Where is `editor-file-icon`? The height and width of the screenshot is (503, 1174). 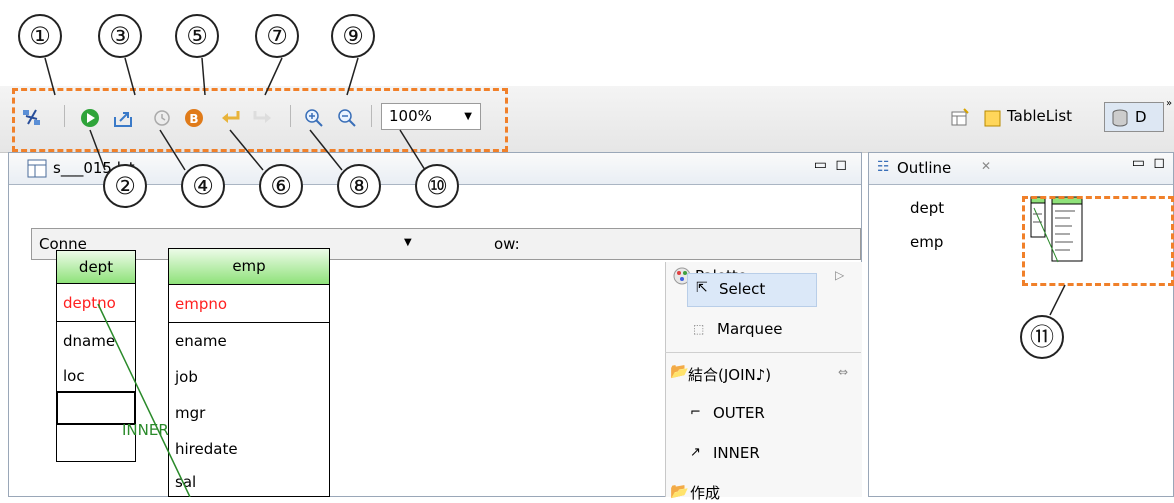
editor-file-icon is located at coordinates (37, 168).